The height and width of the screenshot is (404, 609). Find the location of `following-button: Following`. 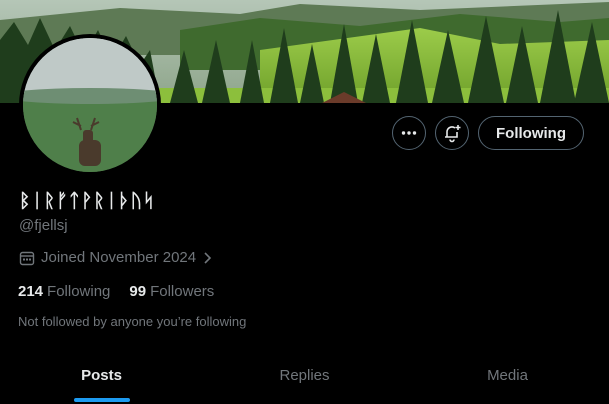

following-button: Following is located at coordinates (531, 133).